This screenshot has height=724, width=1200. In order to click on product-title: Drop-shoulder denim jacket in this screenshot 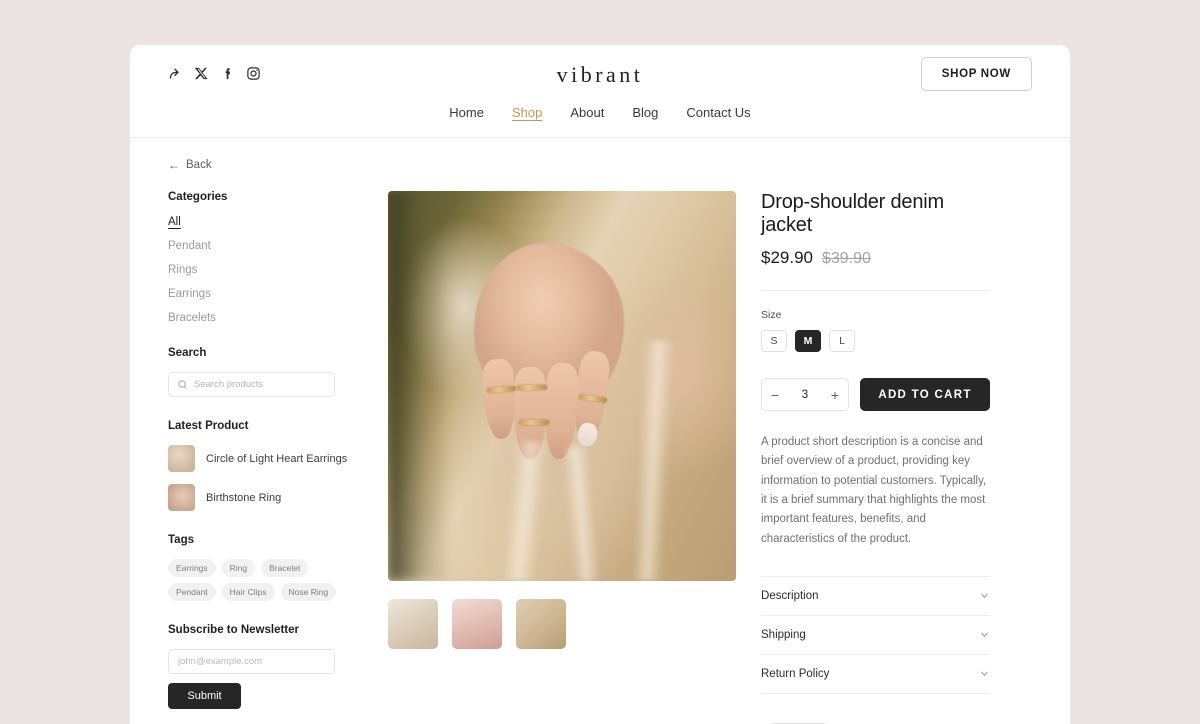, I will do `click(852, 213)`.